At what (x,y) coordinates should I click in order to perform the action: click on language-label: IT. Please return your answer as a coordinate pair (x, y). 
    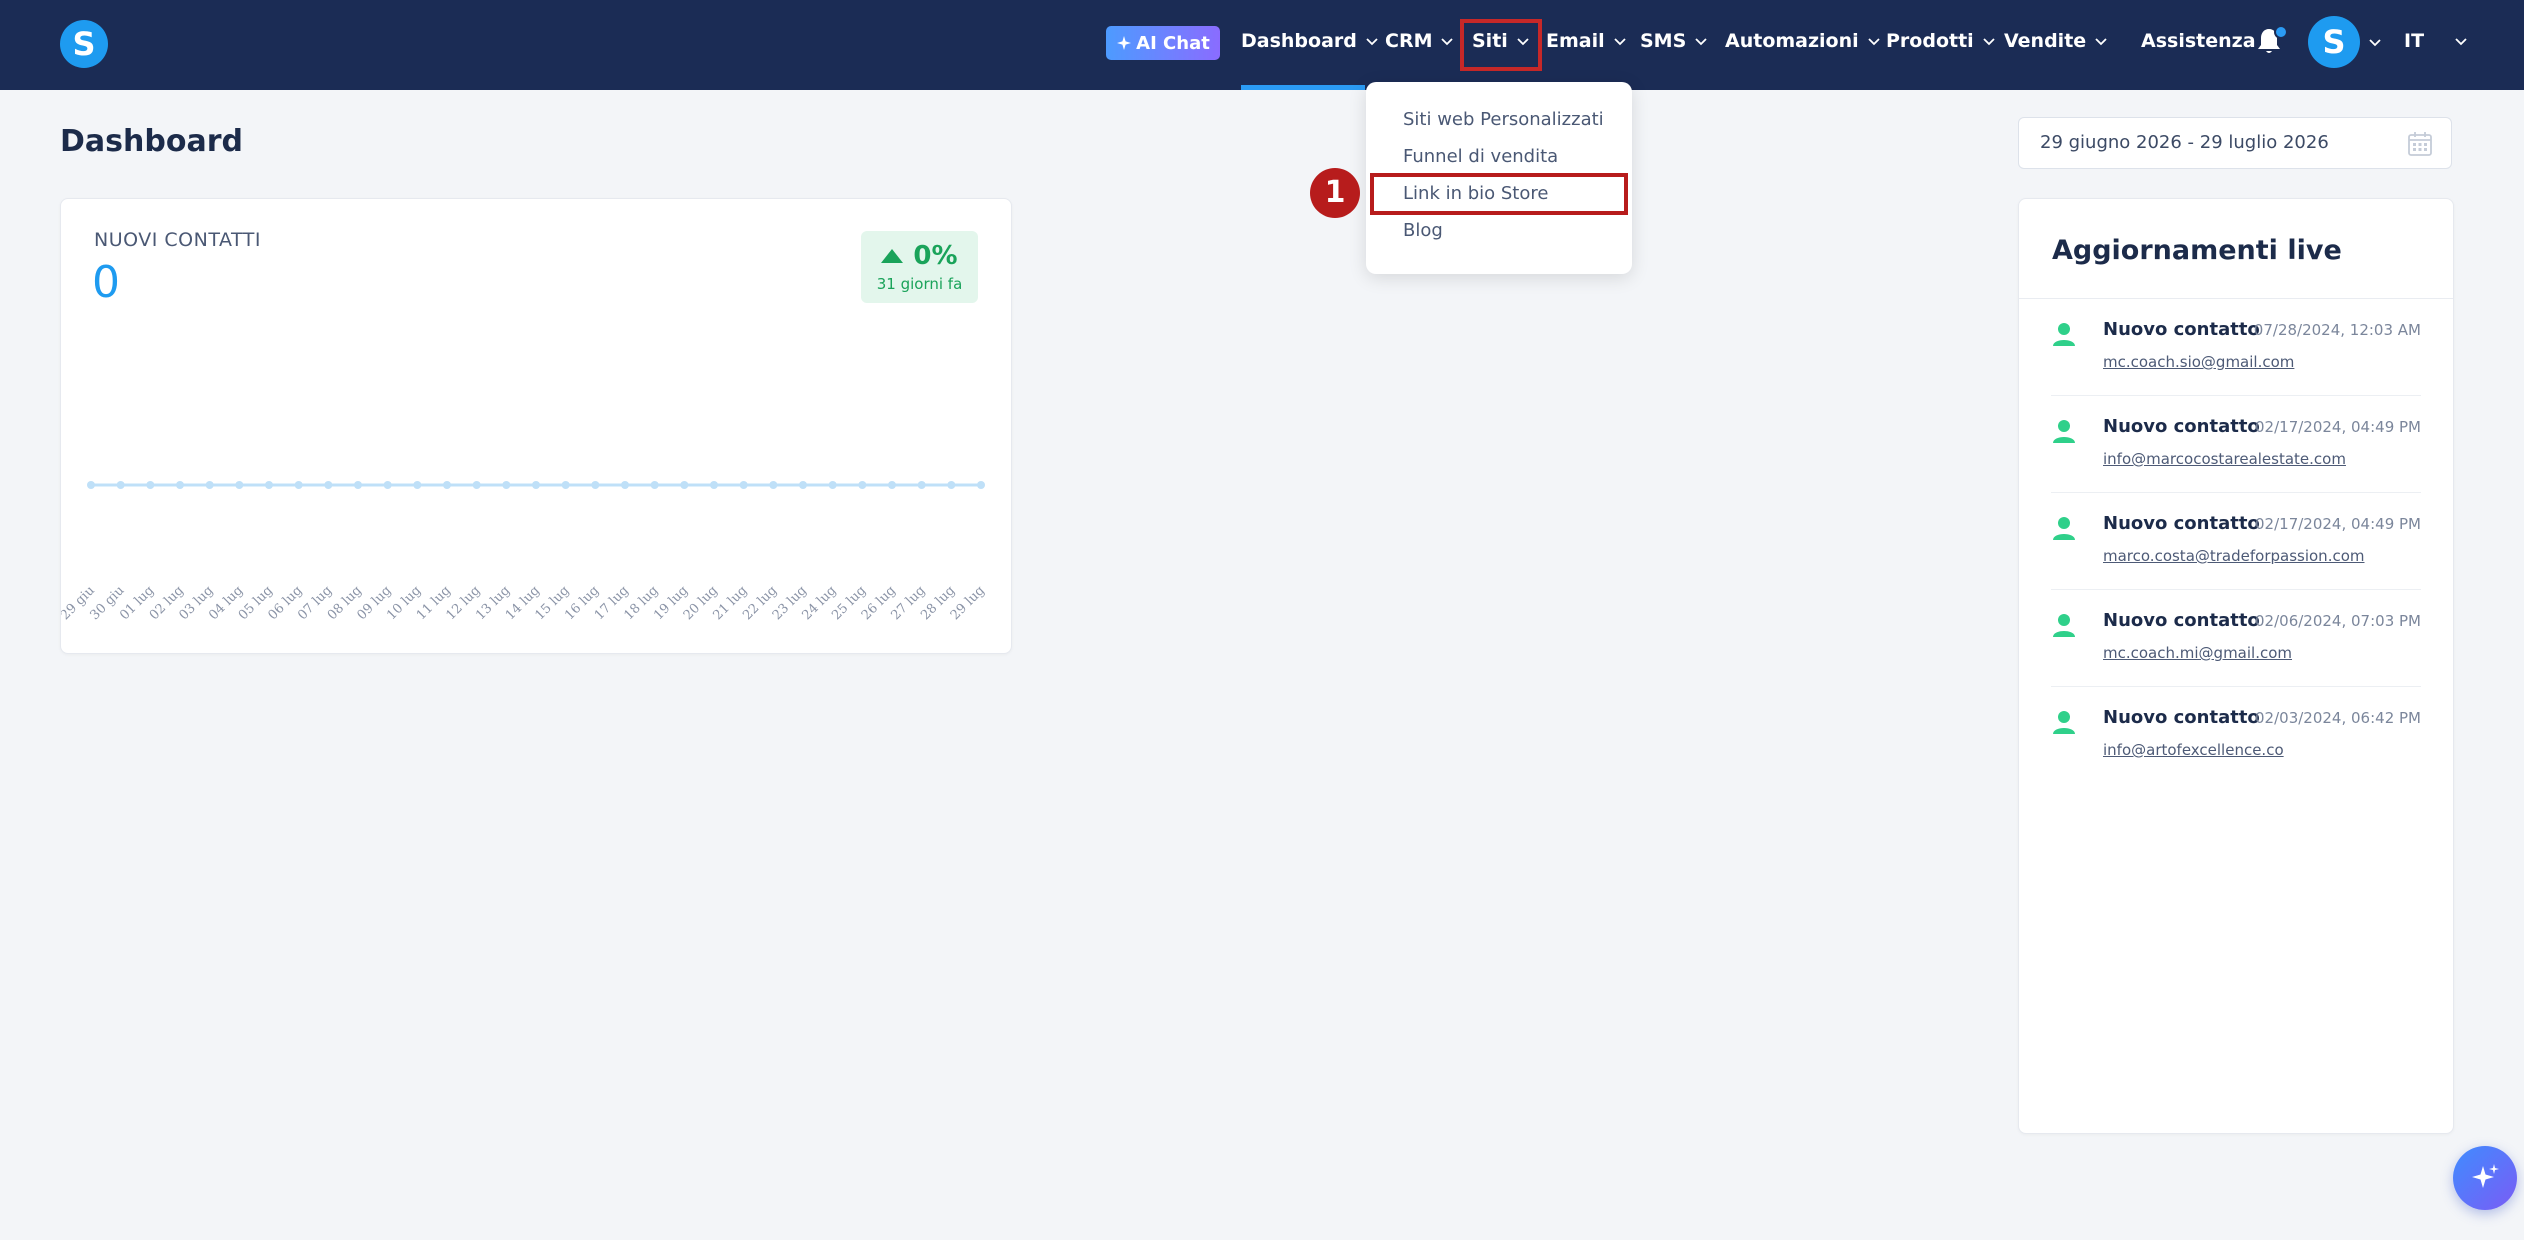
    Looking at the image, I should click on (2414, 41).